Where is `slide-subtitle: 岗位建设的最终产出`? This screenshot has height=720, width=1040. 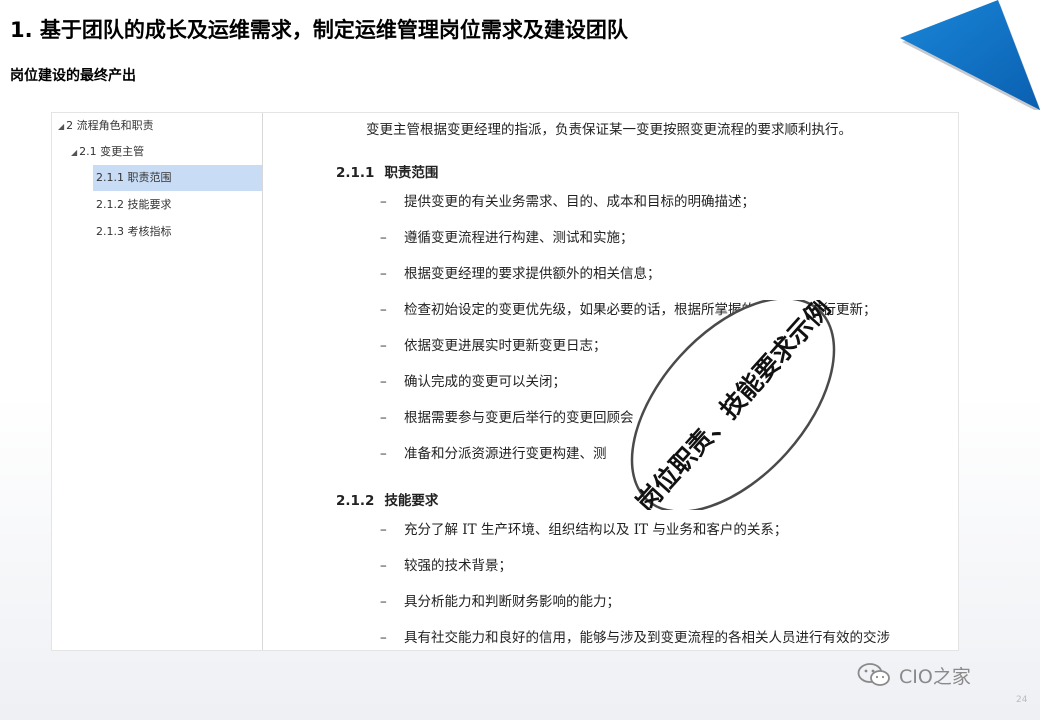
slide-subtitle: 岗位建设的最终产出 is located at coordinates (73, 76).